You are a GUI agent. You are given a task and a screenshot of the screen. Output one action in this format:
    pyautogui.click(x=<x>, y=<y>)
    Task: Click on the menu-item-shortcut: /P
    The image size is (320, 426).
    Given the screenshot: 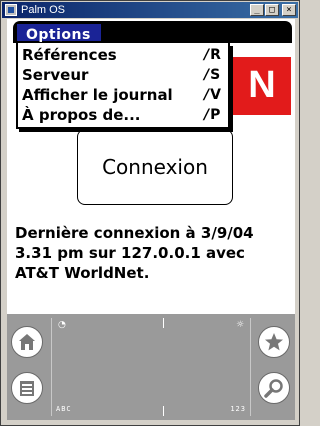 What is the action you would take?
    pyautogui.click(x=215, y=115)
    